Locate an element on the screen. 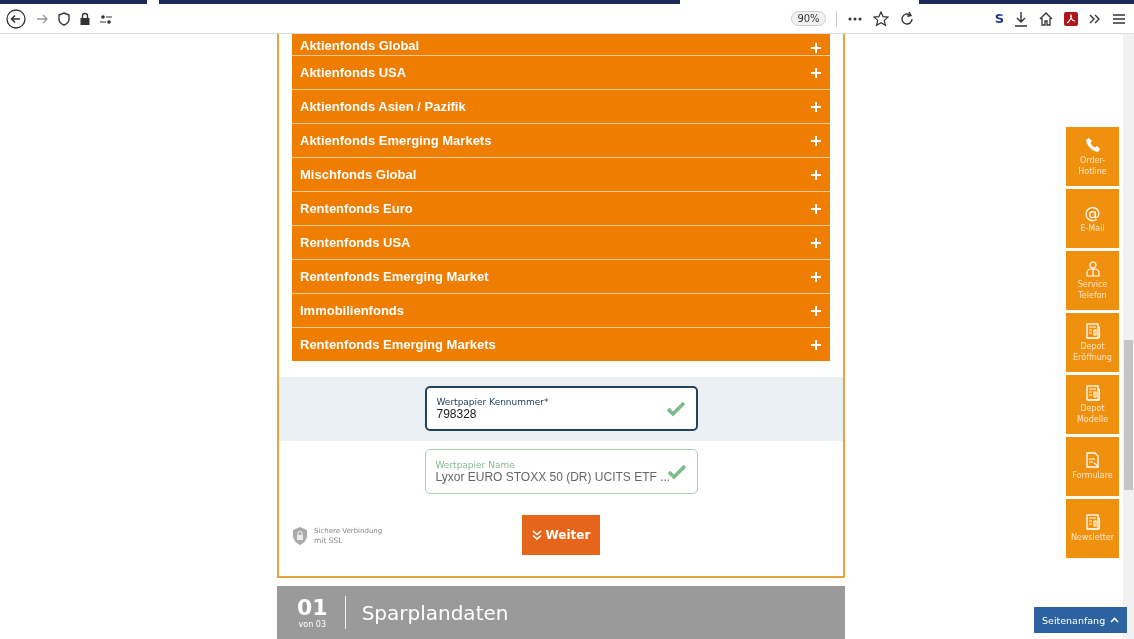  zoom-badge: 90% is located at coordinates (808, 18).